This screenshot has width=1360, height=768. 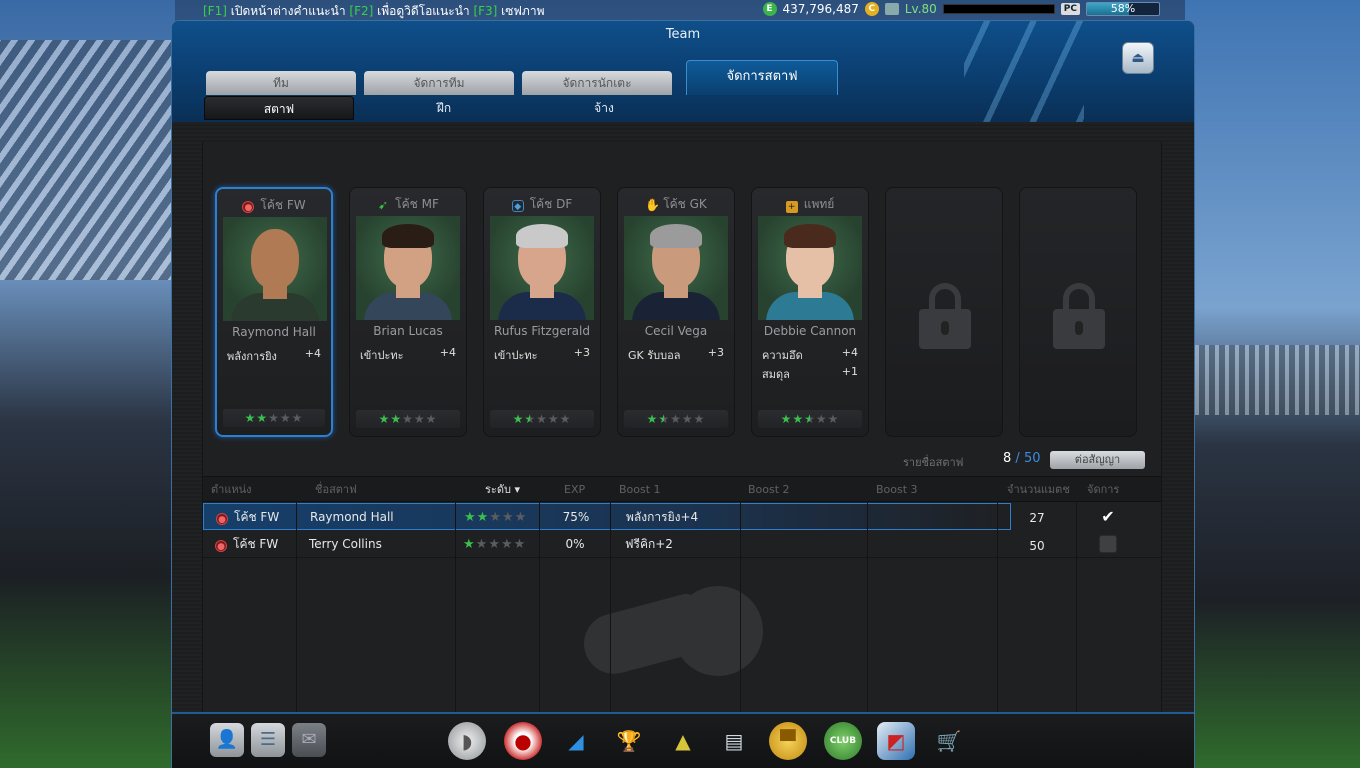 I want to click on progress-bar: 58%, so click(x=1123, y=9).